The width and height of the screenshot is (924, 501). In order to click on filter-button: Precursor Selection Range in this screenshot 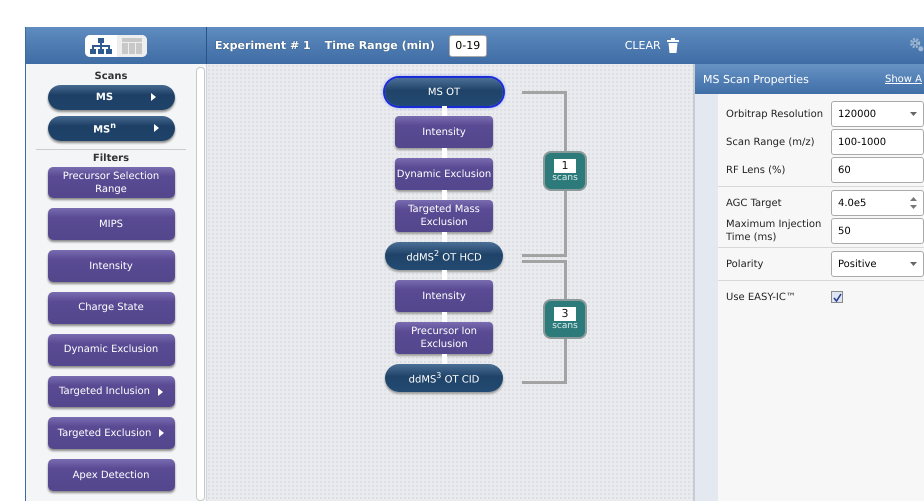, I will do `click(111, 182)`.